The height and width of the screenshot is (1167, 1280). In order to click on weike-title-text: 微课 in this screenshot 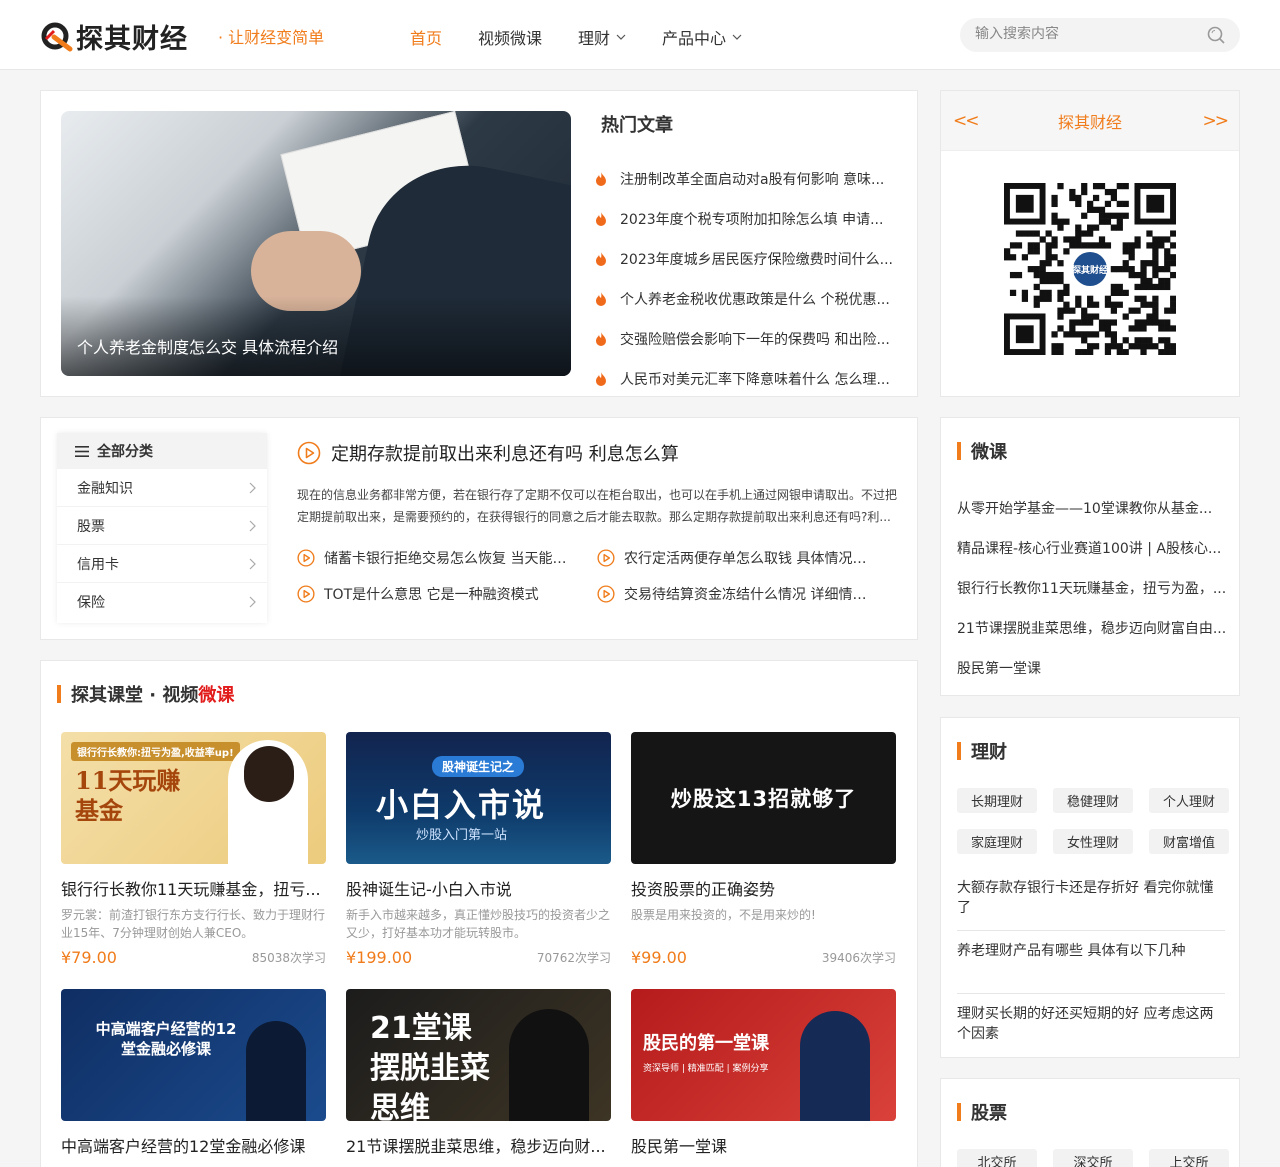, I will do `click(989, 452)`.